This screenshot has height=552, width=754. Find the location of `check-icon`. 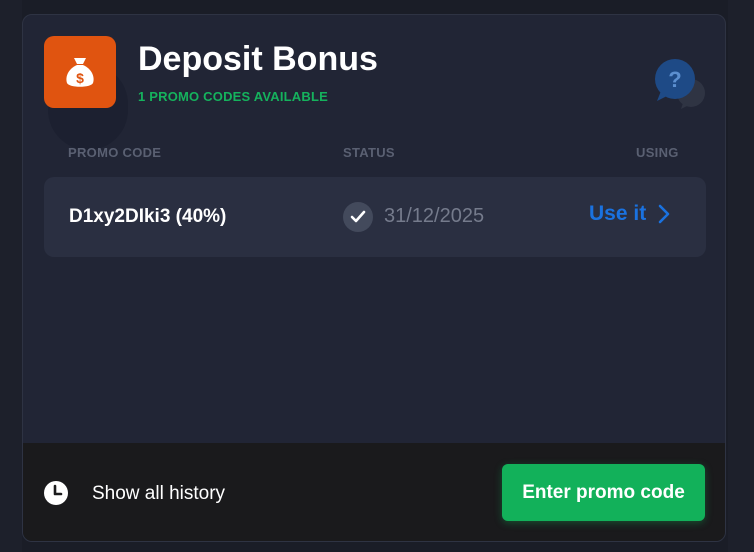

check-icon is located at coordinates (358, 217).